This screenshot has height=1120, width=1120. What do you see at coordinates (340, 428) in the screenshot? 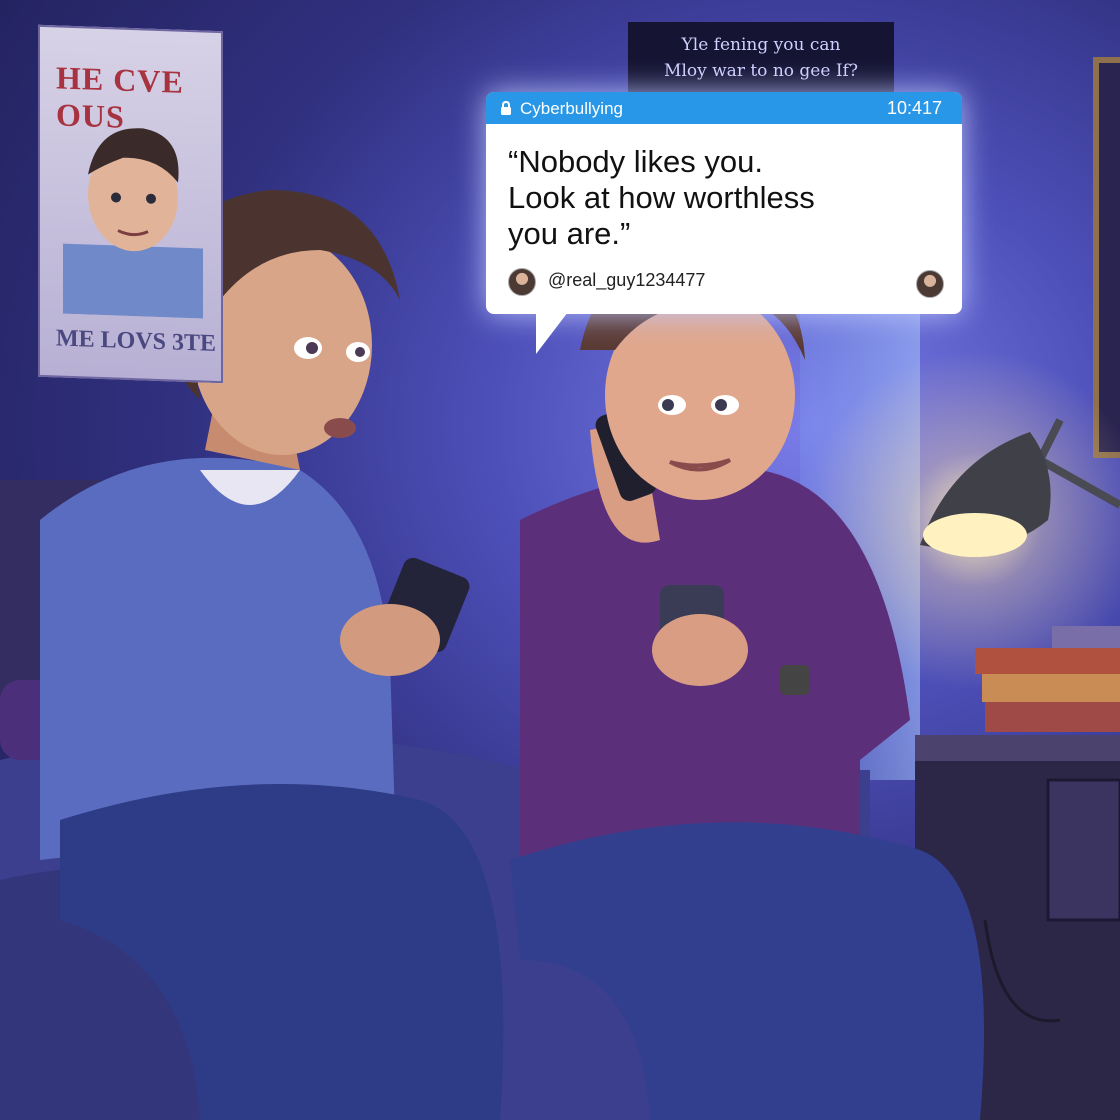
I see `mouth` at bounding box center [340, 428].